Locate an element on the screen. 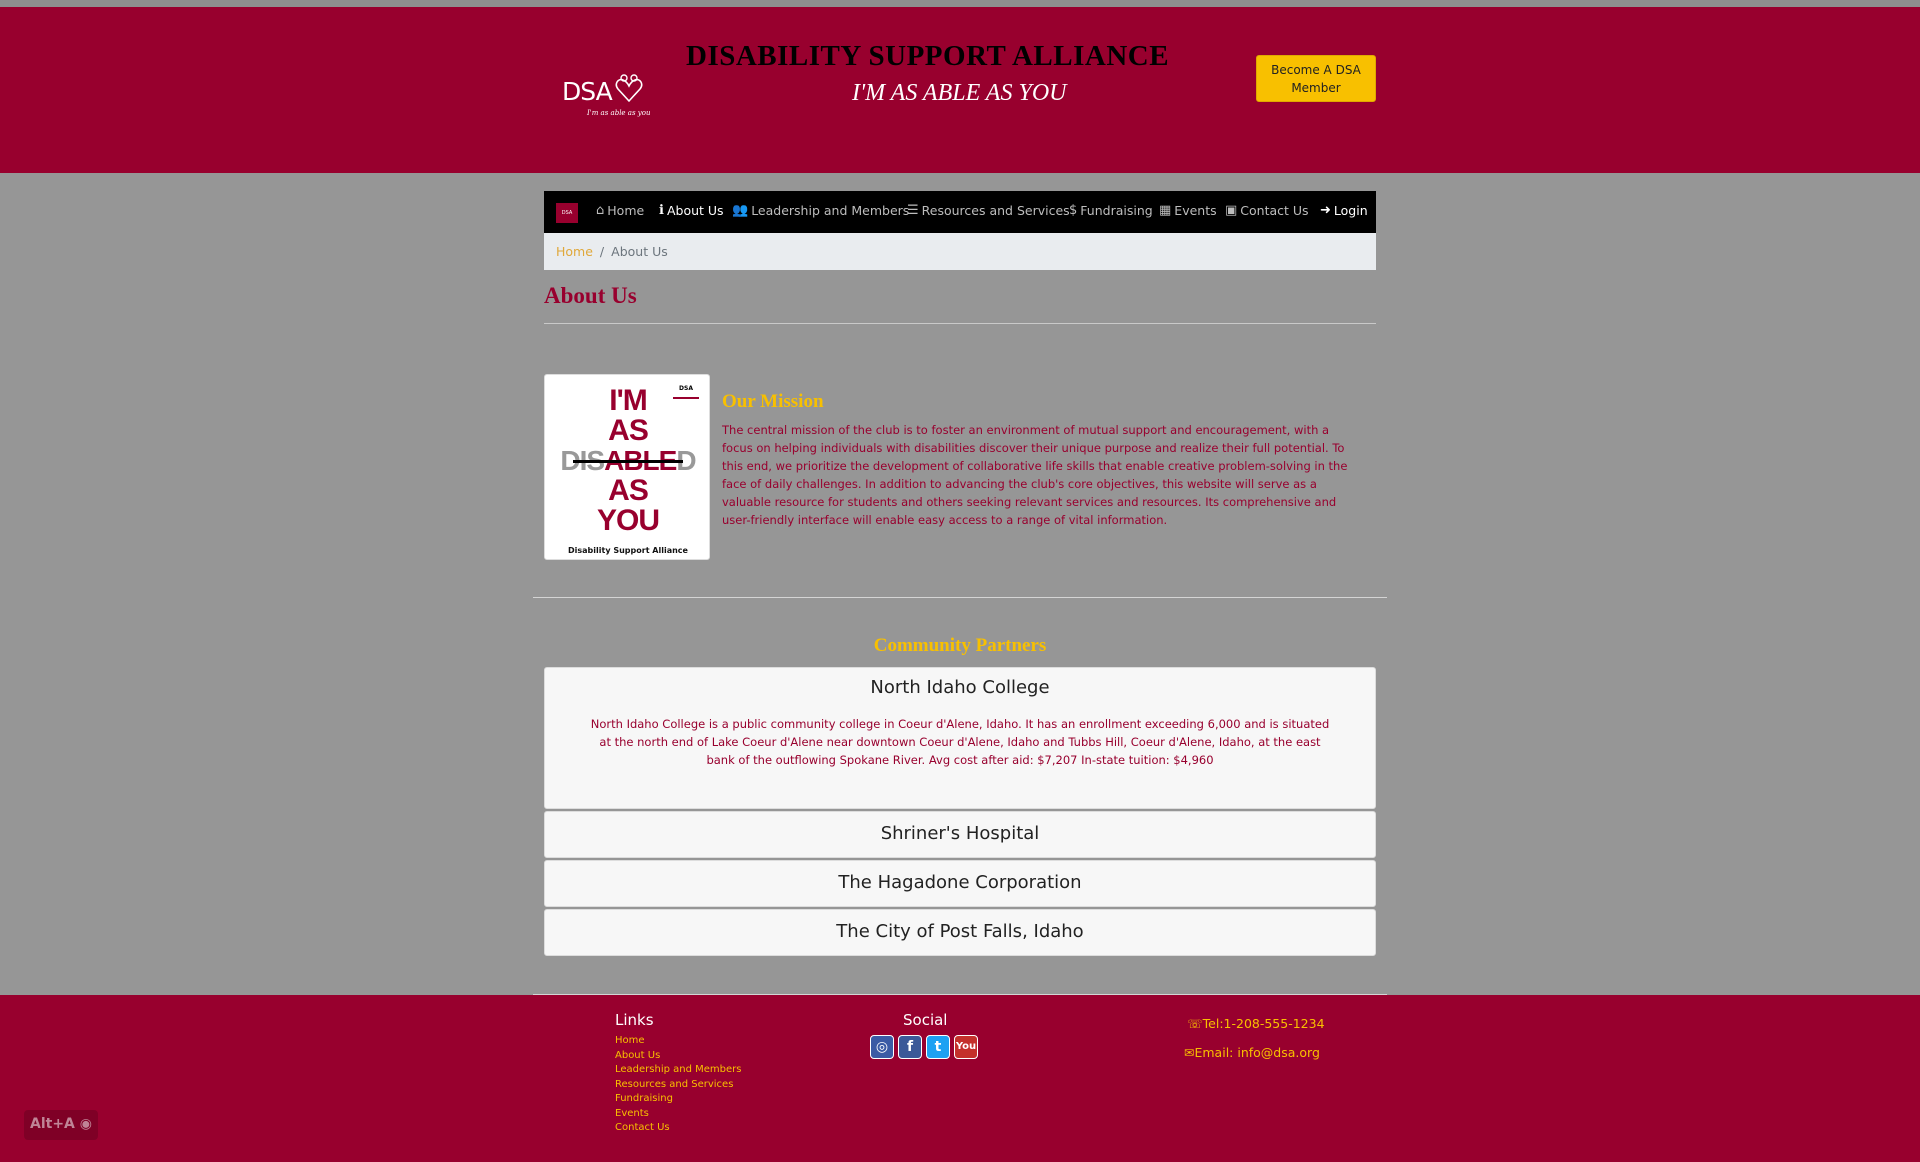 The height and width of the screenshot is (1162, 1920). nav-label: Fundraising is located at coordinates (1116, 210).